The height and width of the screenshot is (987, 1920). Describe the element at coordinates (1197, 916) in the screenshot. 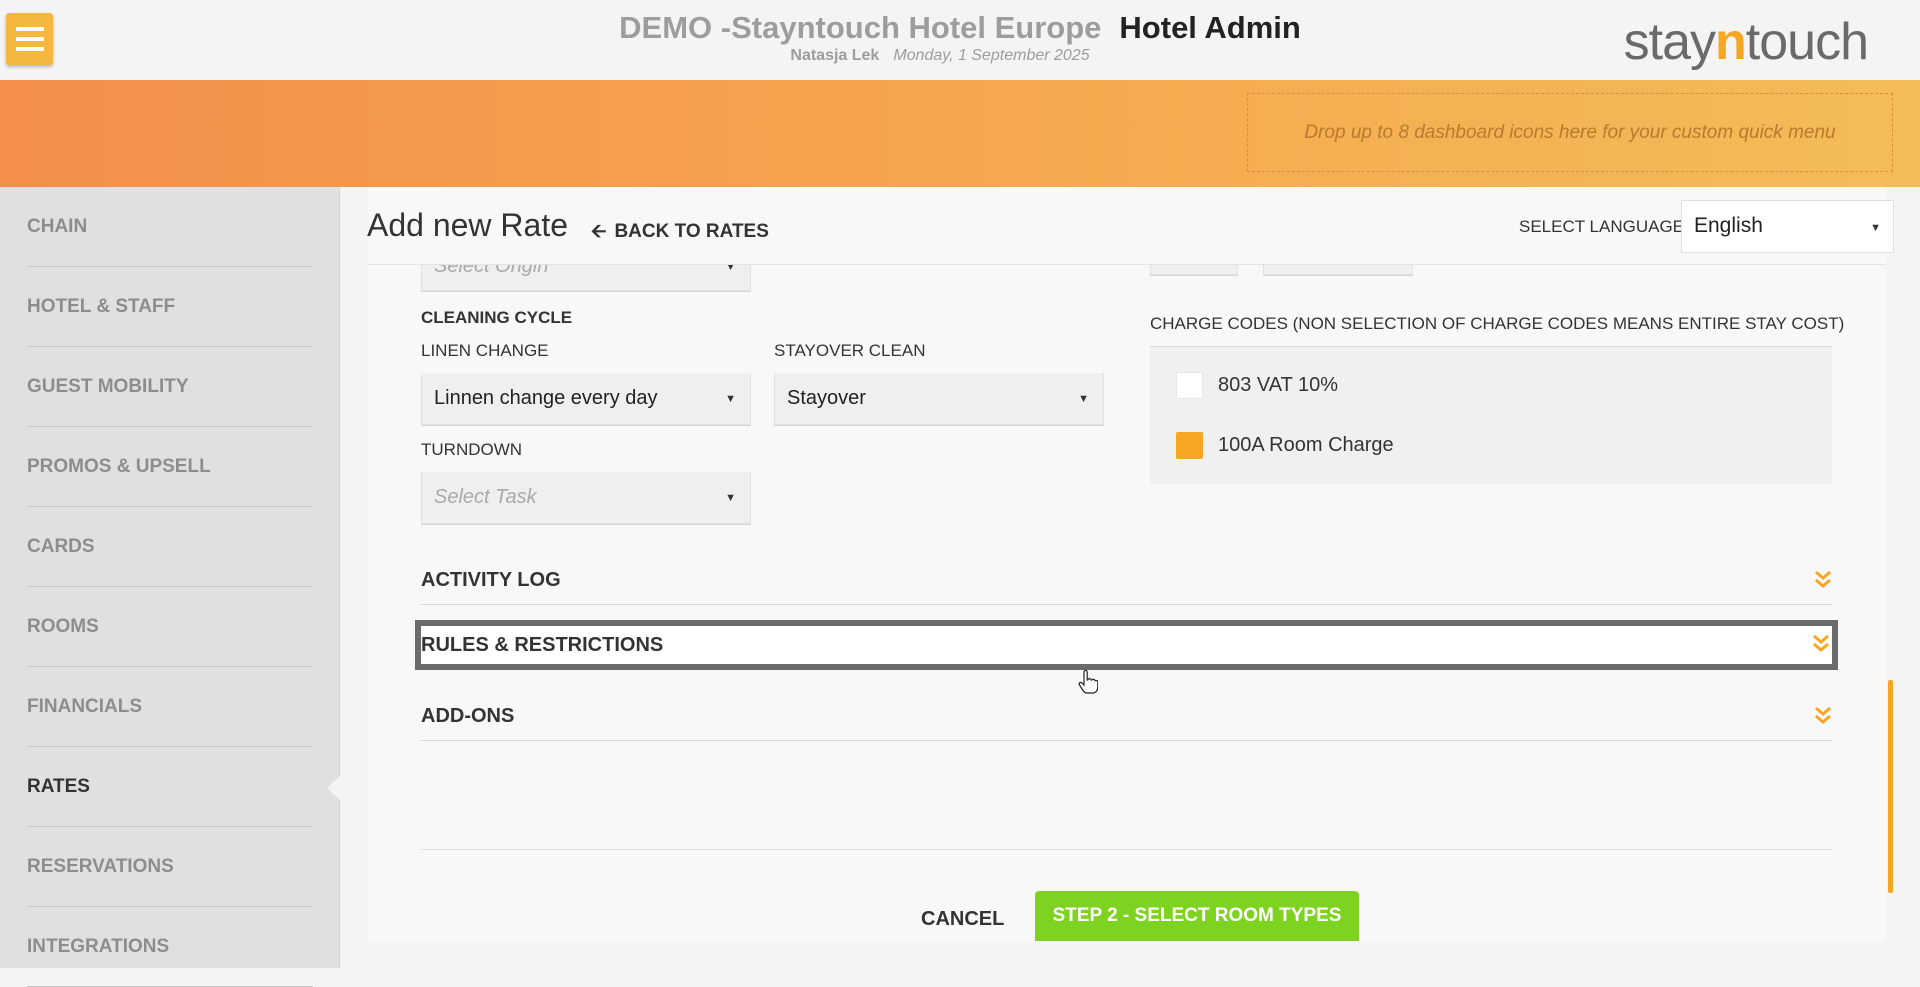

I see `step-2-select-room-types-button: STEP 2 - SELECT ROOM TYPES` at that location.